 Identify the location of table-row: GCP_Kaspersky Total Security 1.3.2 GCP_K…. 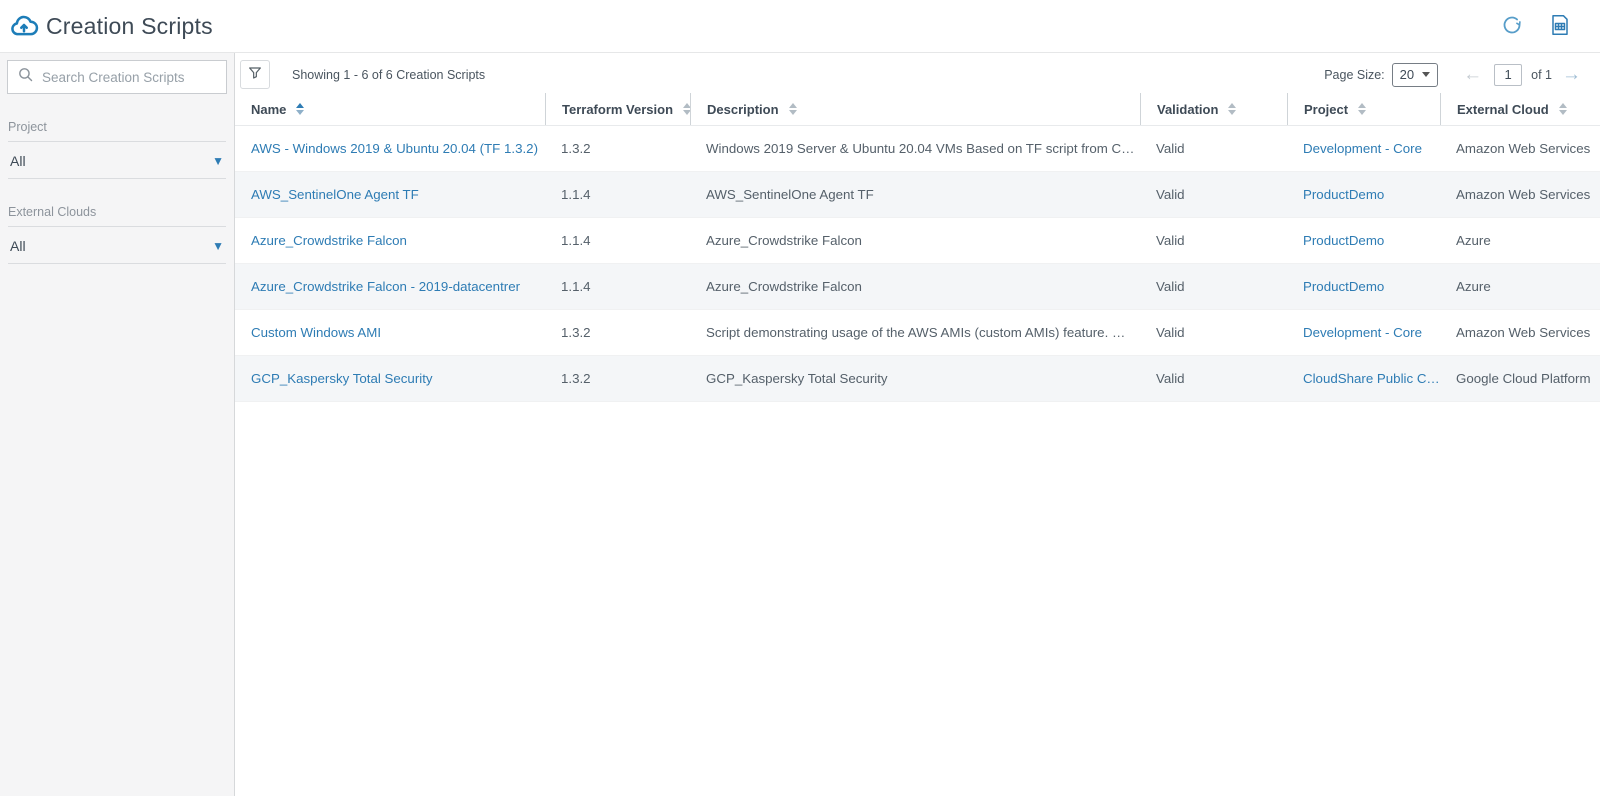
(917, 379).